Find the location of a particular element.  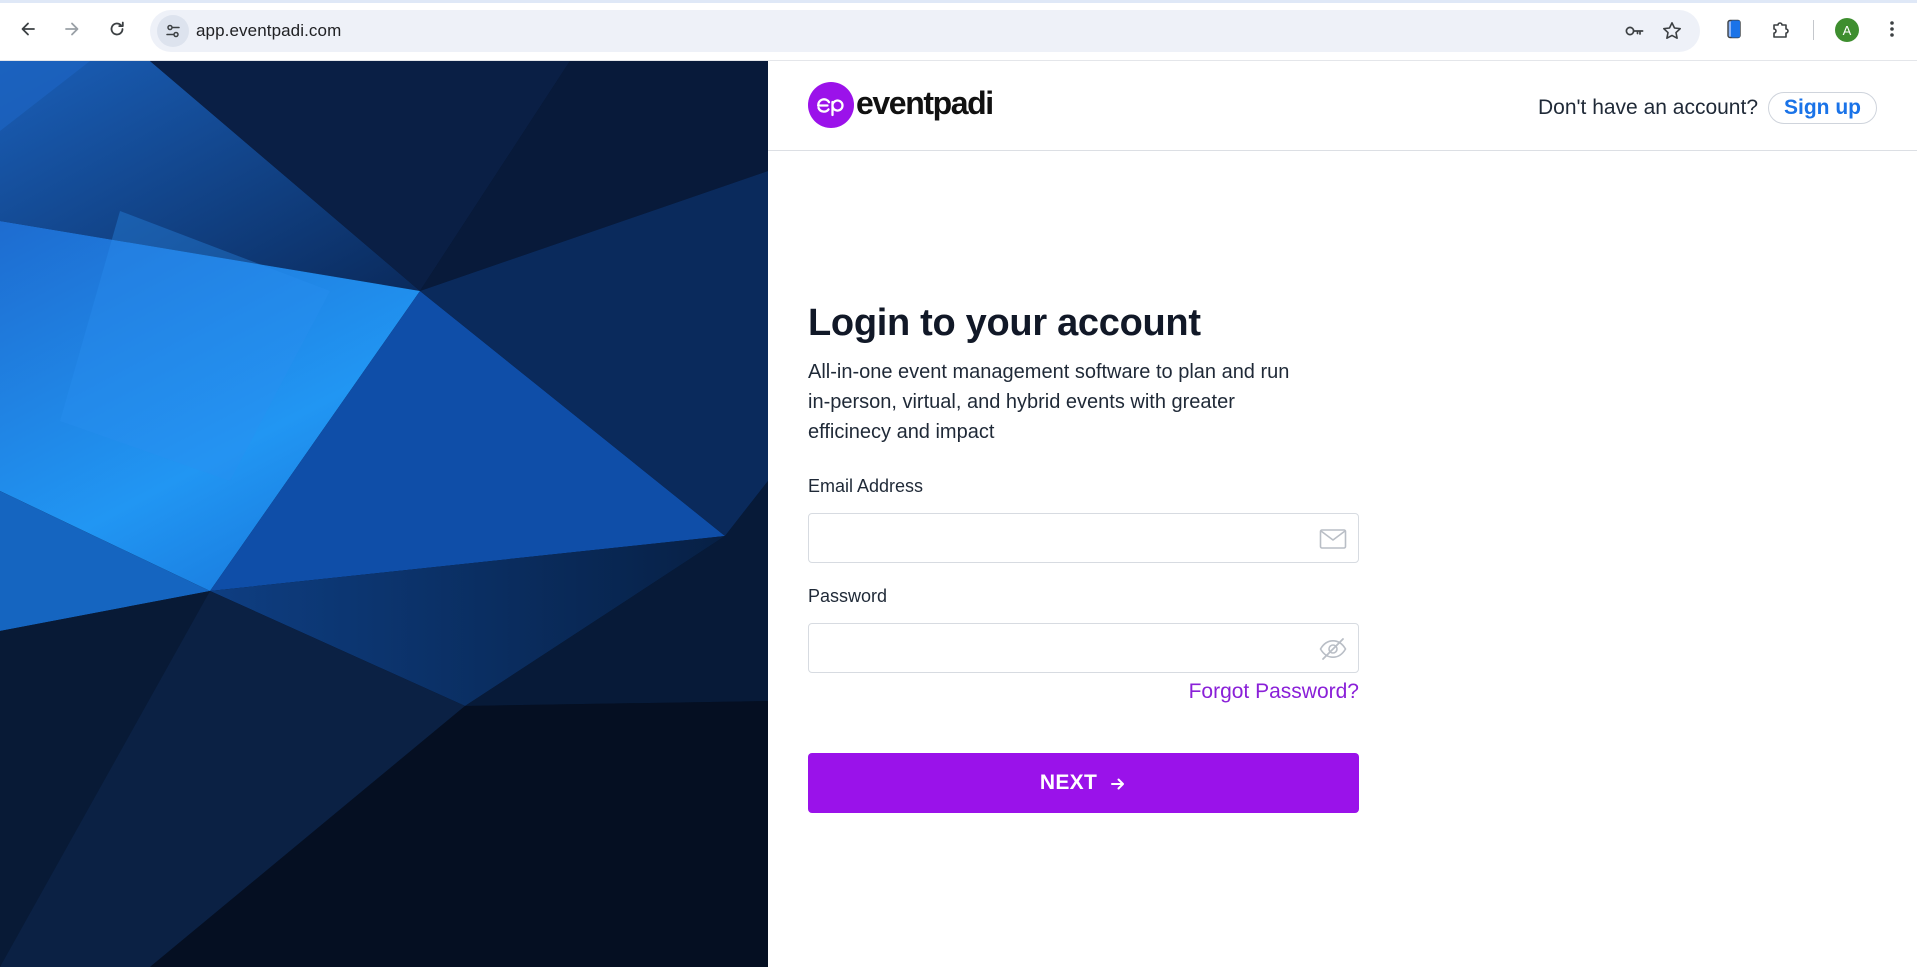

signup-prompt-group: Don't have an account? Sign up is located at coordinates (1707, 108).